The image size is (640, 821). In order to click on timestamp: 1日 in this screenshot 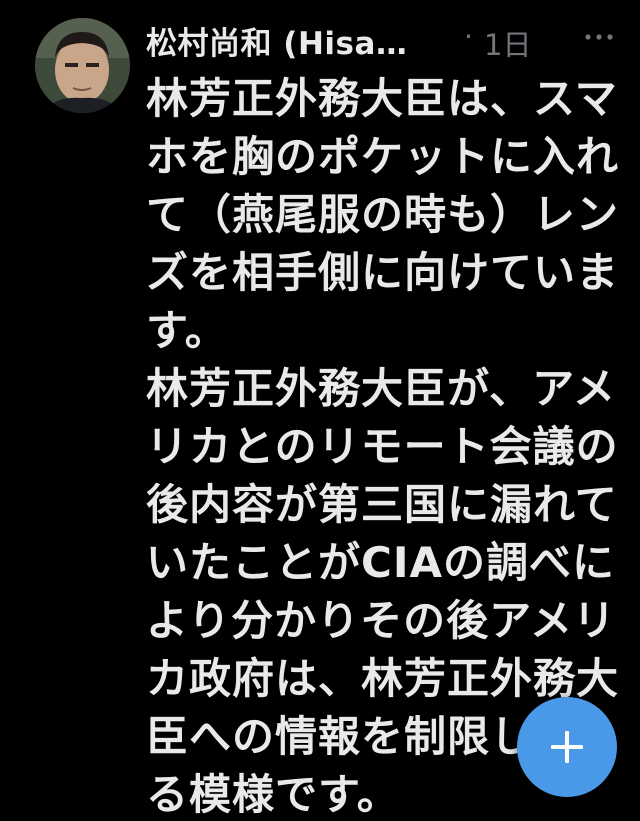, I will do `click(507, 43)`.